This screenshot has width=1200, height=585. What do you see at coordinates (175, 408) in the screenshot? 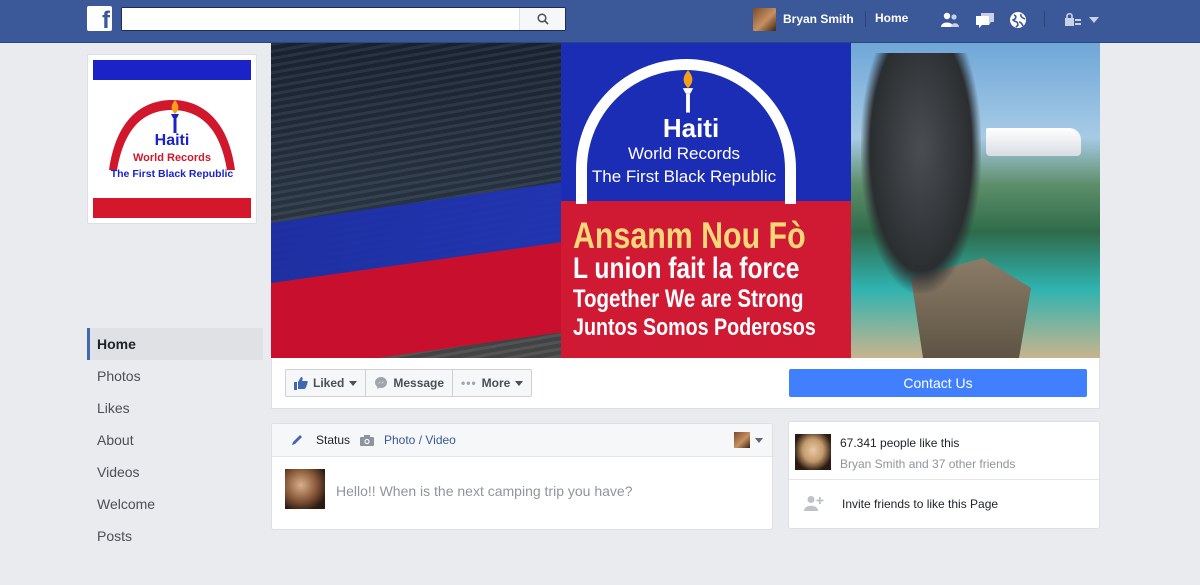
I see `sidebar-item-likes: Likes` at bounding box center [175, 408].